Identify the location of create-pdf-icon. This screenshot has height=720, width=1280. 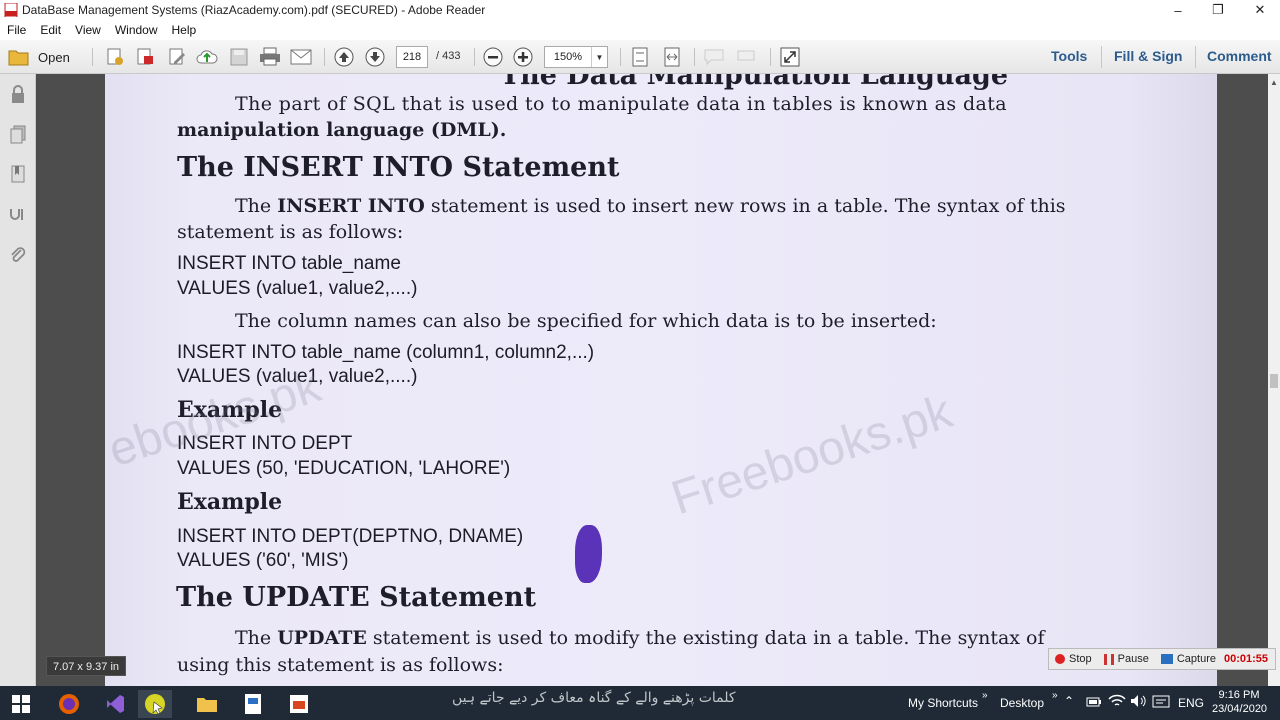
(115, 56).